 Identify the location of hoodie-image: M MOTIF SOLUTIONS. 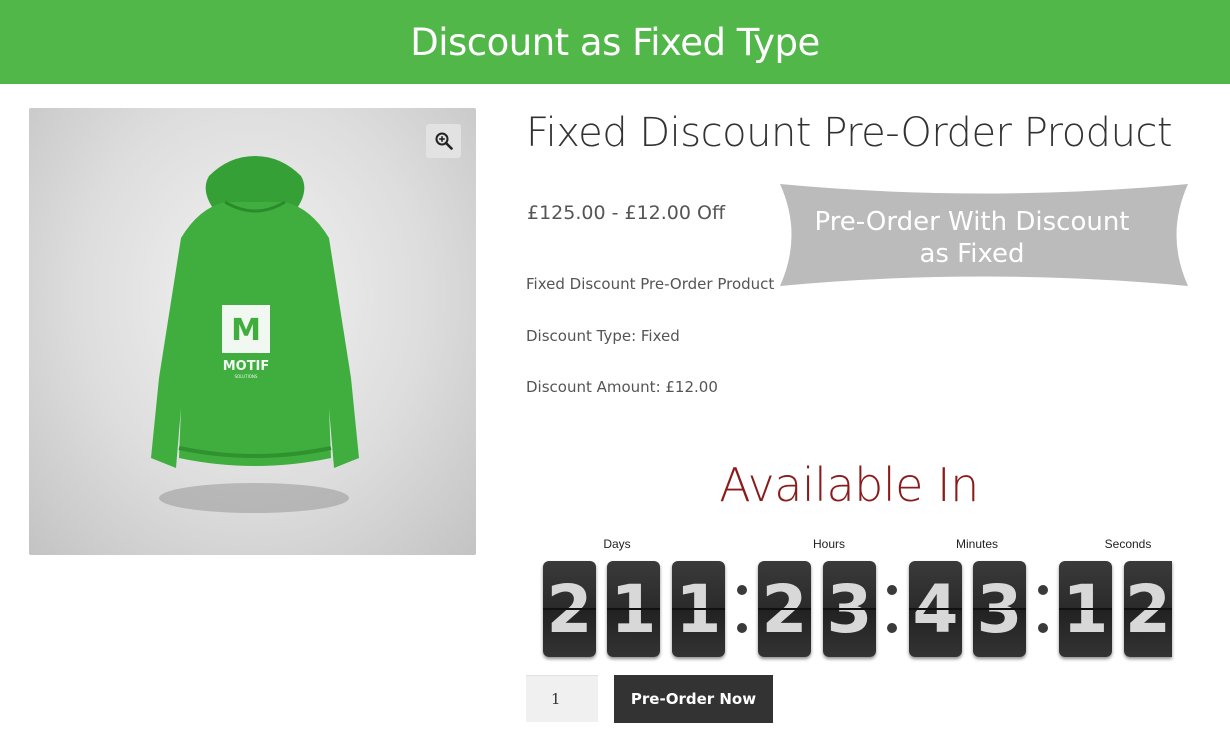
(255, 334).